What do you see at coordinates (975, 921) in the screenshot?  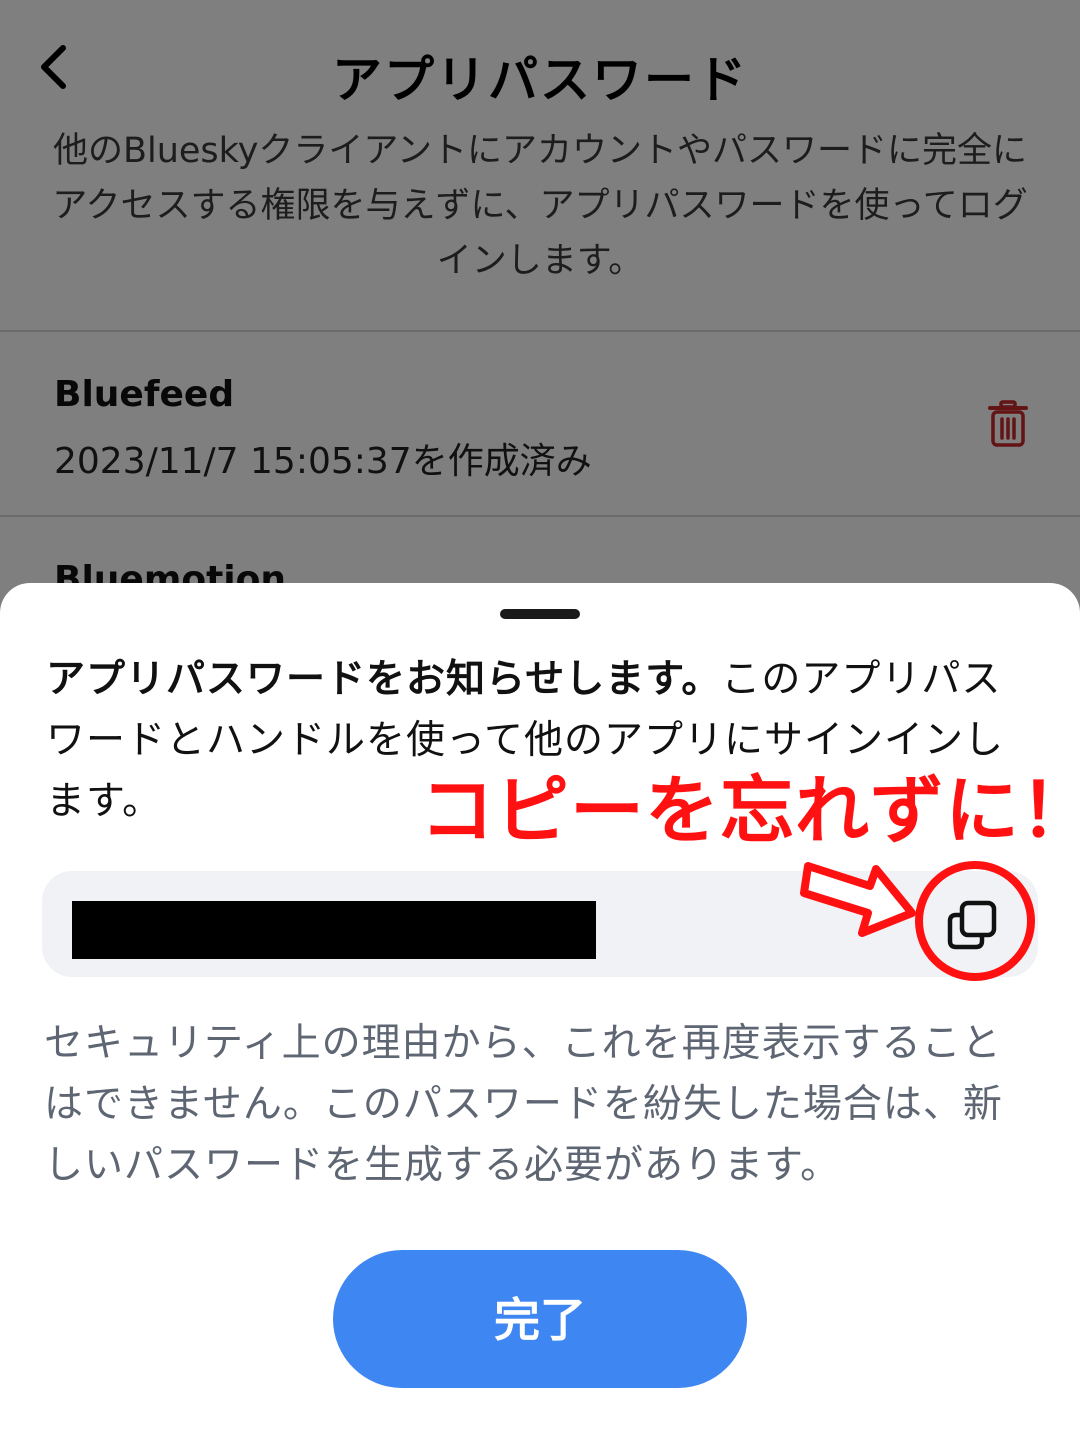 I see `annotation-circle` at bounding box center [975, 921].